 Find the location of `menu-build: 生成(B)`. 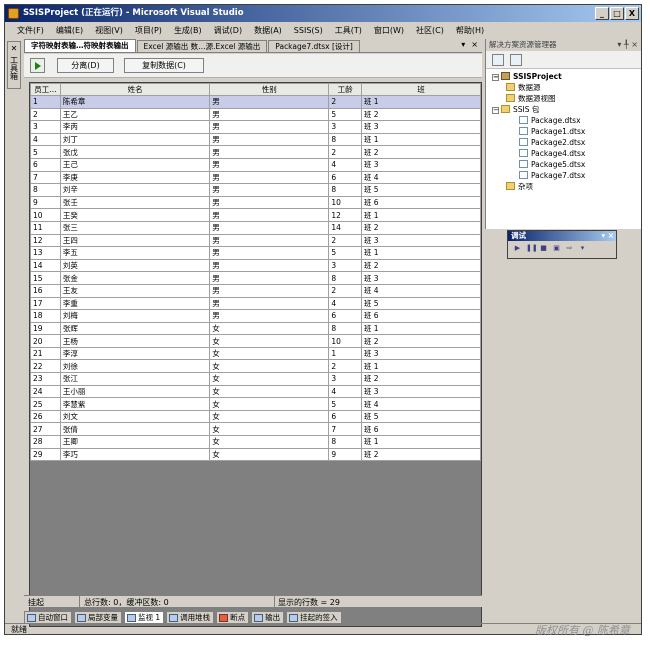

menu-build: 生成(B) is located at coordinates (188, 30).